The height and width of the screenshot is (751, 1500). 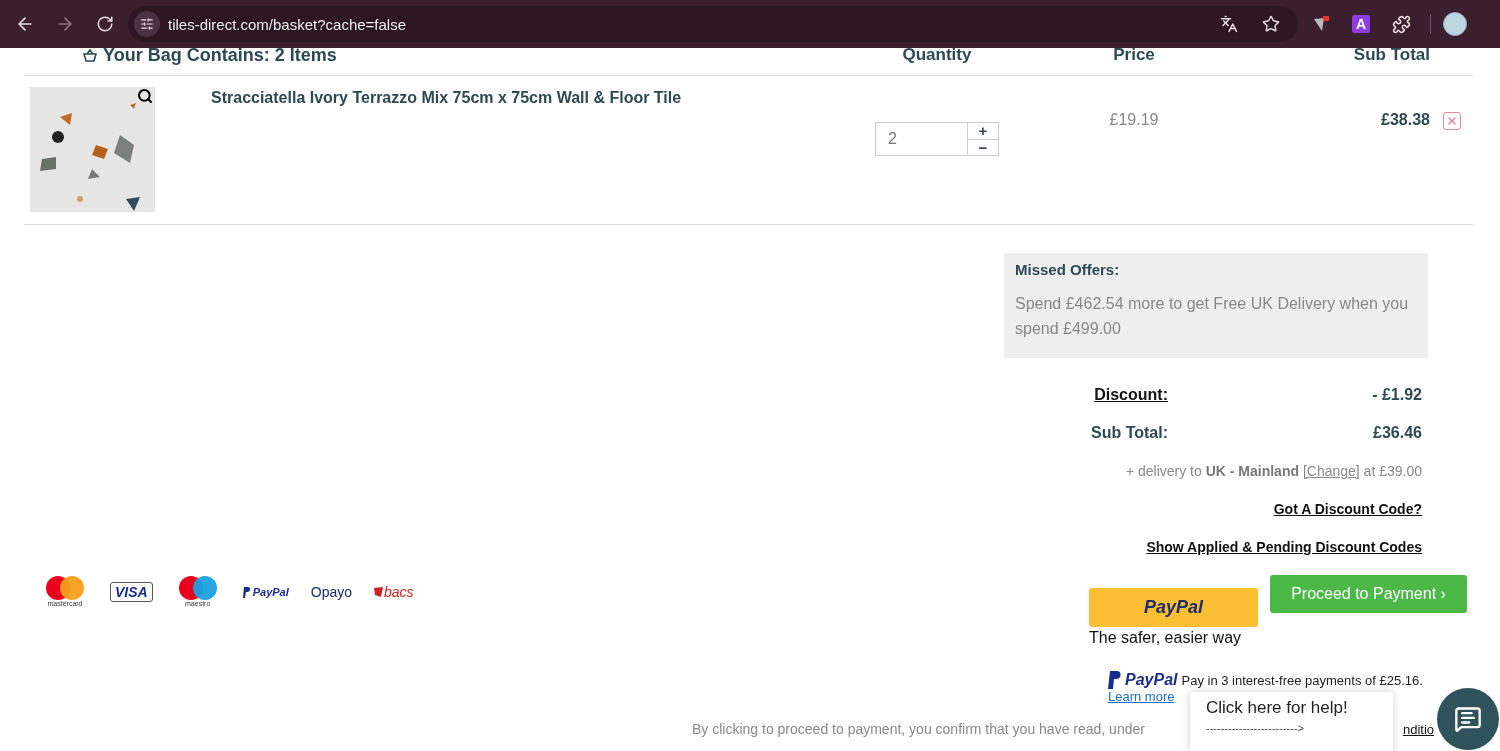 What do you see at coordinates (1255, 728) in the screenshot?
I see `help-arrow: ------------------------->` at bounding box center [1255, 728].